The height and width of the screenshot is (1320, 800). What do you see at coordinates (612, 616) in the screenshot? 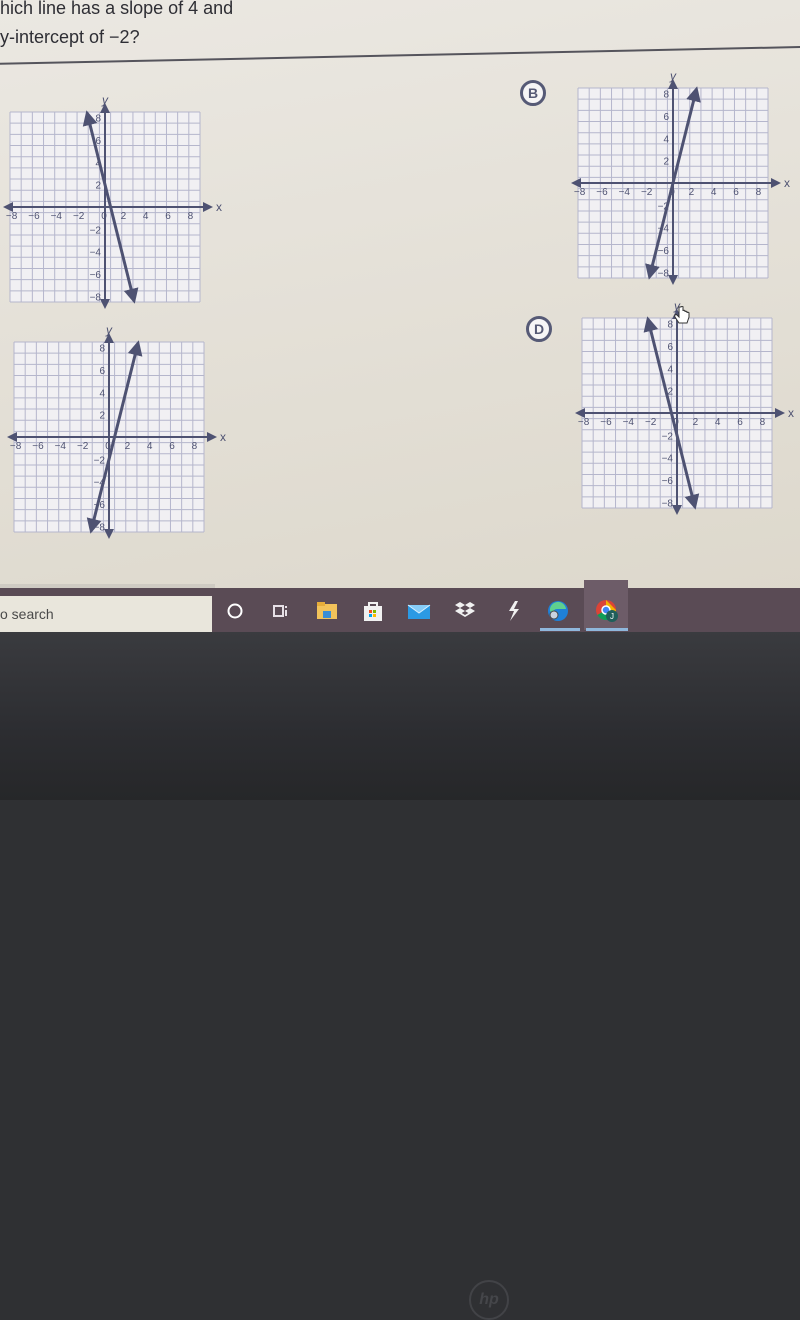
I see `chrome-profile-initial: J` at bounding box center [612, 616].